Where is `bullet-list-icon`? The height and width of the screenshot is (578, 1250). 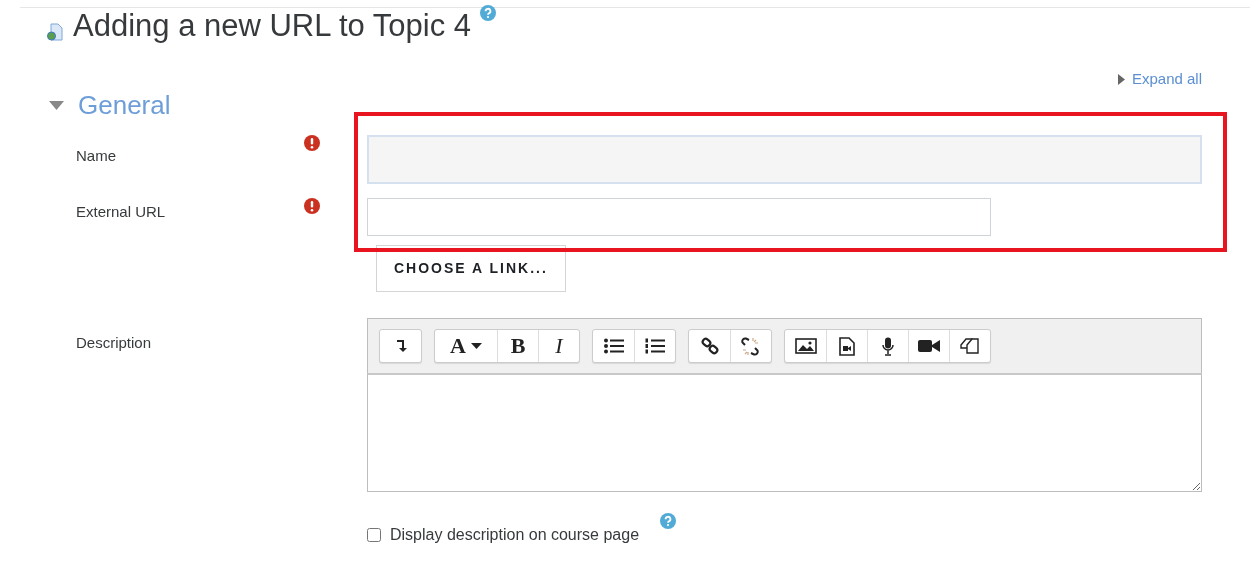 bullet-list-icon is located at coordinates (613, 346).